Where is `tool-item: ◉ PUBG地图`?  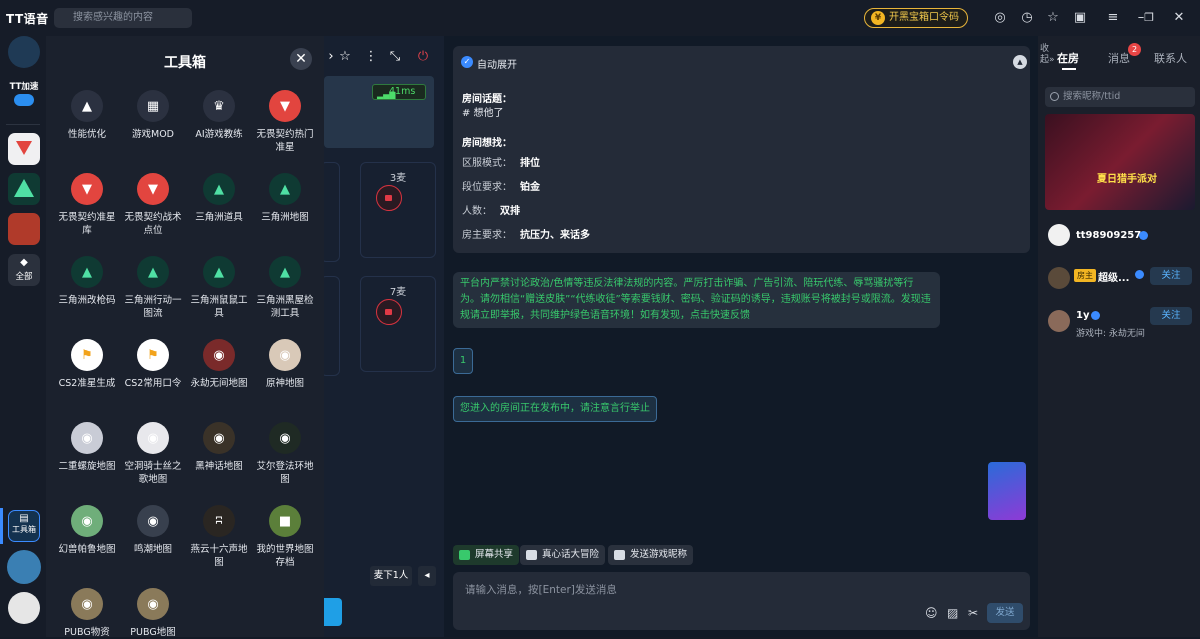 tool-item: ◉ PUBG地图 is located at coordinates (153, 613).